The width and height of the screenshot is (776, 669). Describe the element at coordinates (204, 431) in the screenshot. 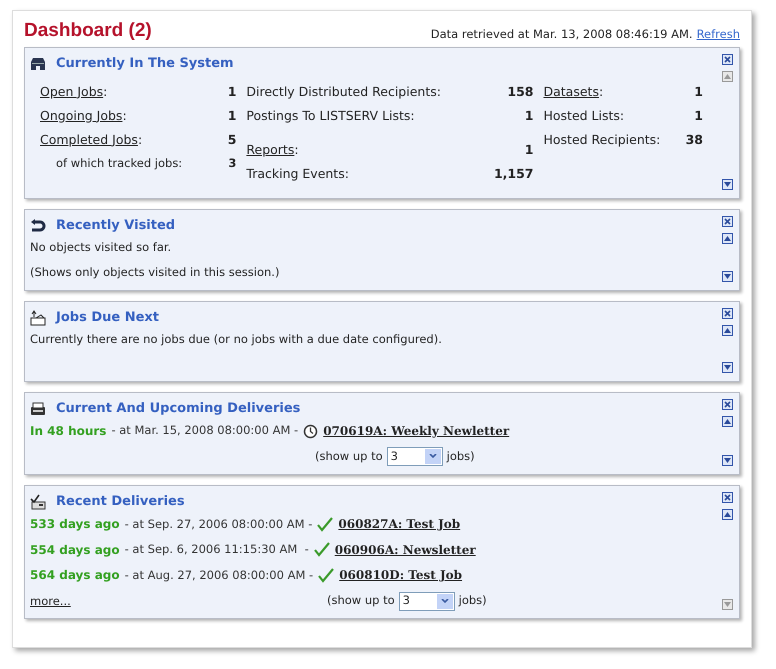

I see `delivery-date: - at Mar. 15, 2008 08:00:00 AM -` at that location.